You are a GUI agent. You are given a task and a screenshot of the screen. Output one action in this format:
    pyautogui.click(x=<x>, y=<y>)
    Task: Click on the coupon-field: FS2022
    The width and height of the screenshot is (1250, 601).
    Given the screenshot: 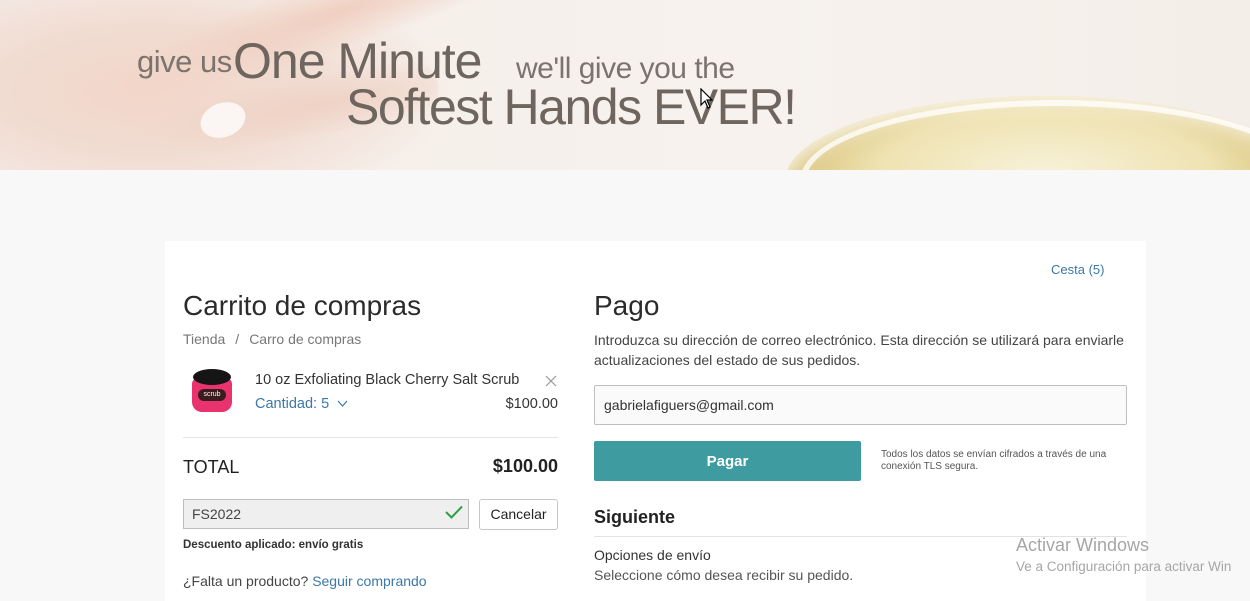 What is the action you would take?
    pyautogui.click(x=326, y=514)
    